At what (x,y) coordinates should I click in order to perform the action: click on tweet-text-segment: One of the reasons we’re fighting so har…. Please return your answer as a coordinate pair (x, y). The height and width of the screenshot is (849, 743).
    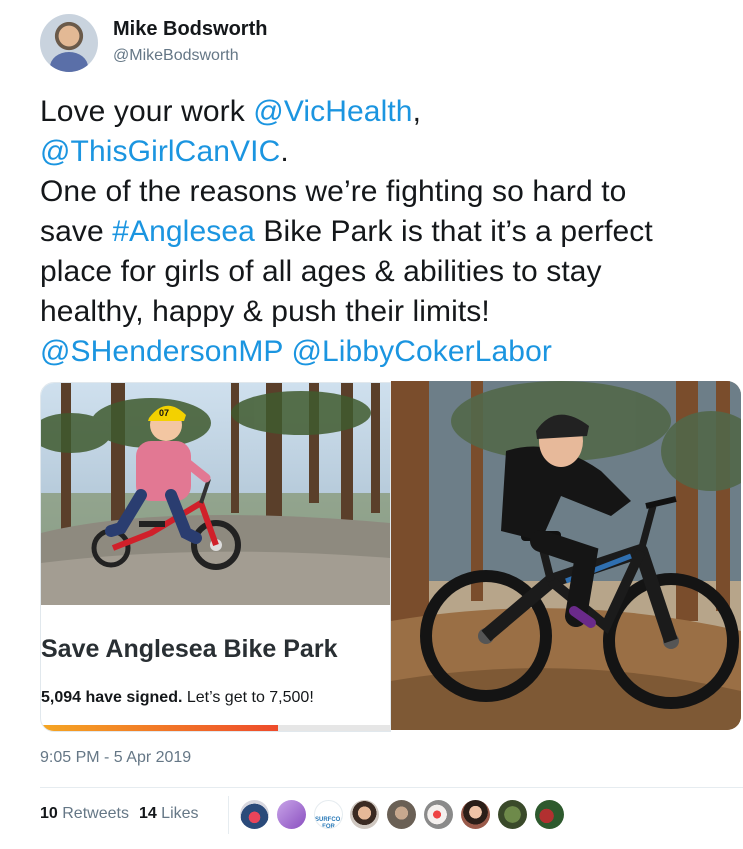
    Looking at the image, I should click on (333, 191).